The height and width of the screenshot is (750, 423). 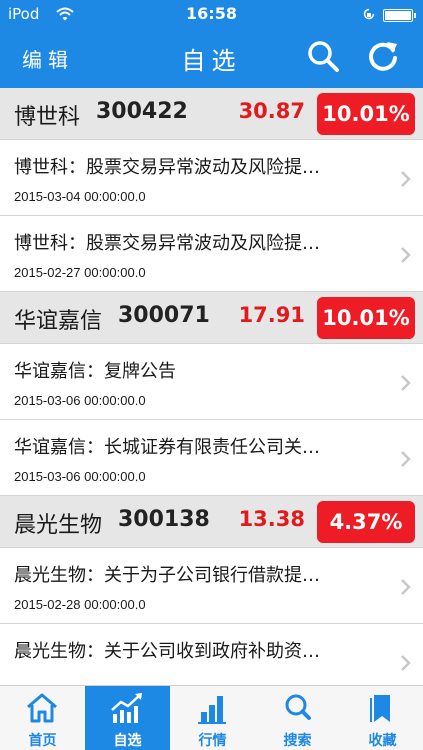 I want to click on tab-watchlist: 自选, so click(x=127, y=718).